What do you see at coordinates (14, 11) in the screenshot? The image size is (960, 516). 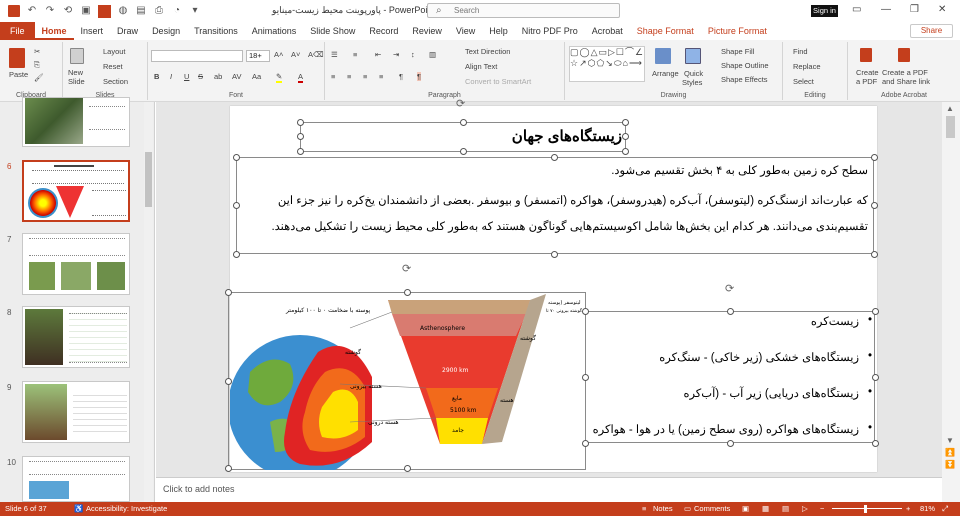 I see `save-icon` at bounding box center [14, 11].